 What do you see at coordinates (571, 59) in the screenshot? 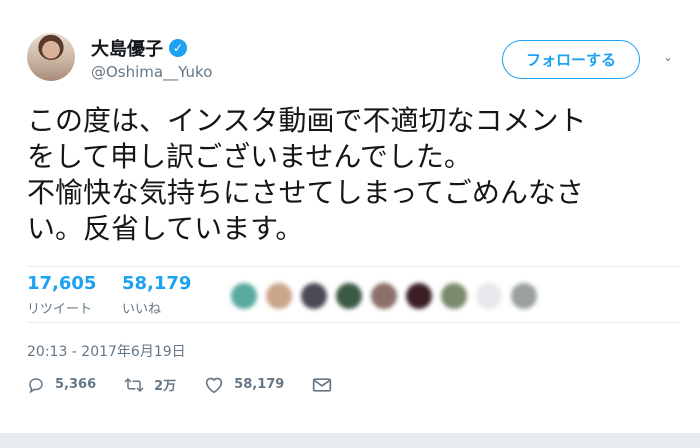
I see `follow-button: フォローする` at bounding box center [571, 59].